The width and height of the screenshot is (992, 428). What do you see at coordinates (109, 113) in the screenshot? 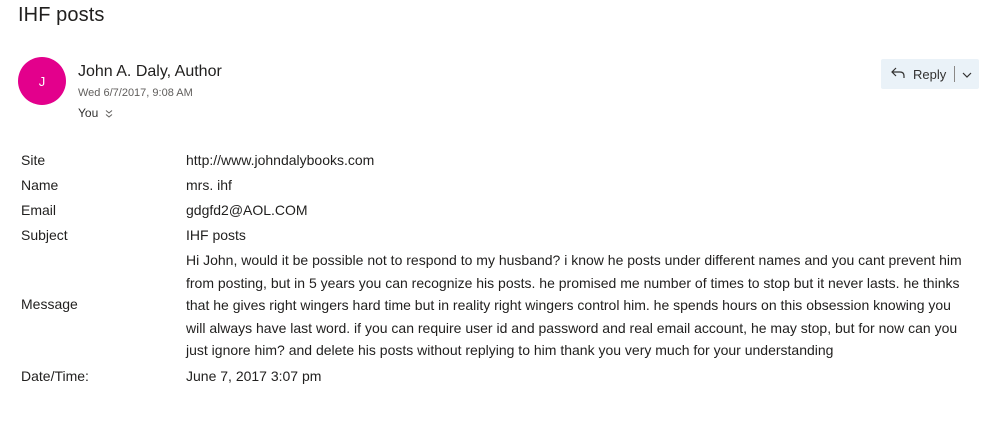
I see `expand-recipients-icon` at bounding box center [109, 113].